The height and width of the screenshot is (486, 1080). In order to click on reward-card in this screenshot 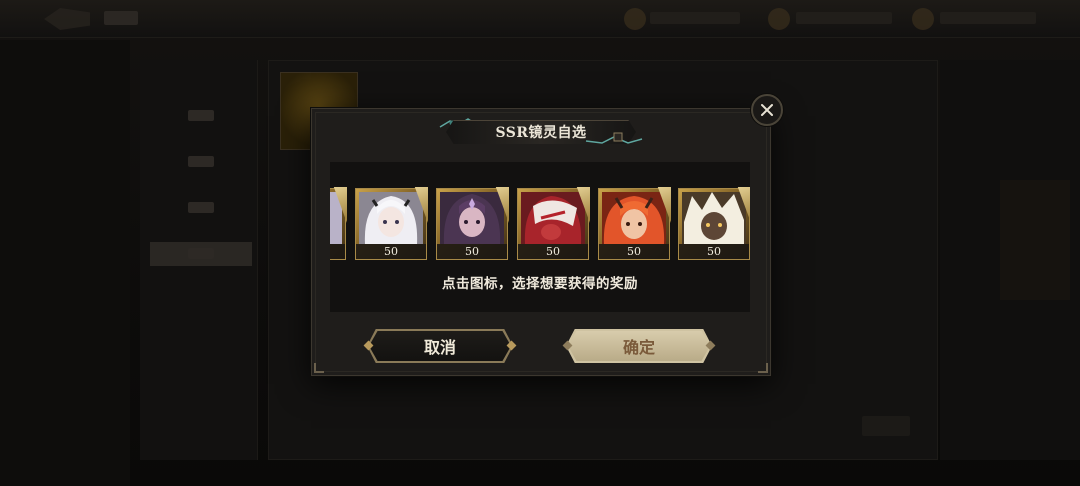, I will do `click(338, 223)`.